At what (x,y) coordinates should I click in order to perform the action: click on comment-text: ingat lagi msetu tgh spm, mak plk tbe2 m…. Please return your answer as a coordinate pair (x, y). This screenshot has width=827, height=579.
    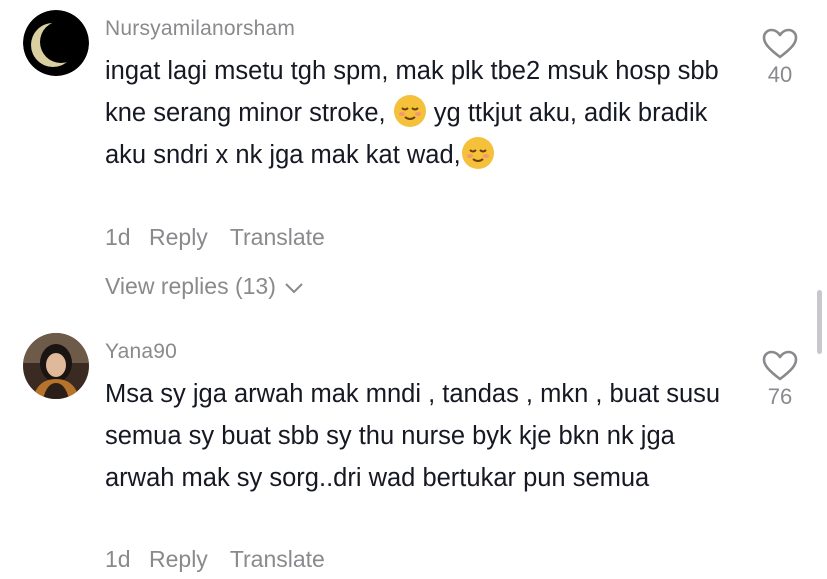
    Looking at the image, I should click on (412, 113).